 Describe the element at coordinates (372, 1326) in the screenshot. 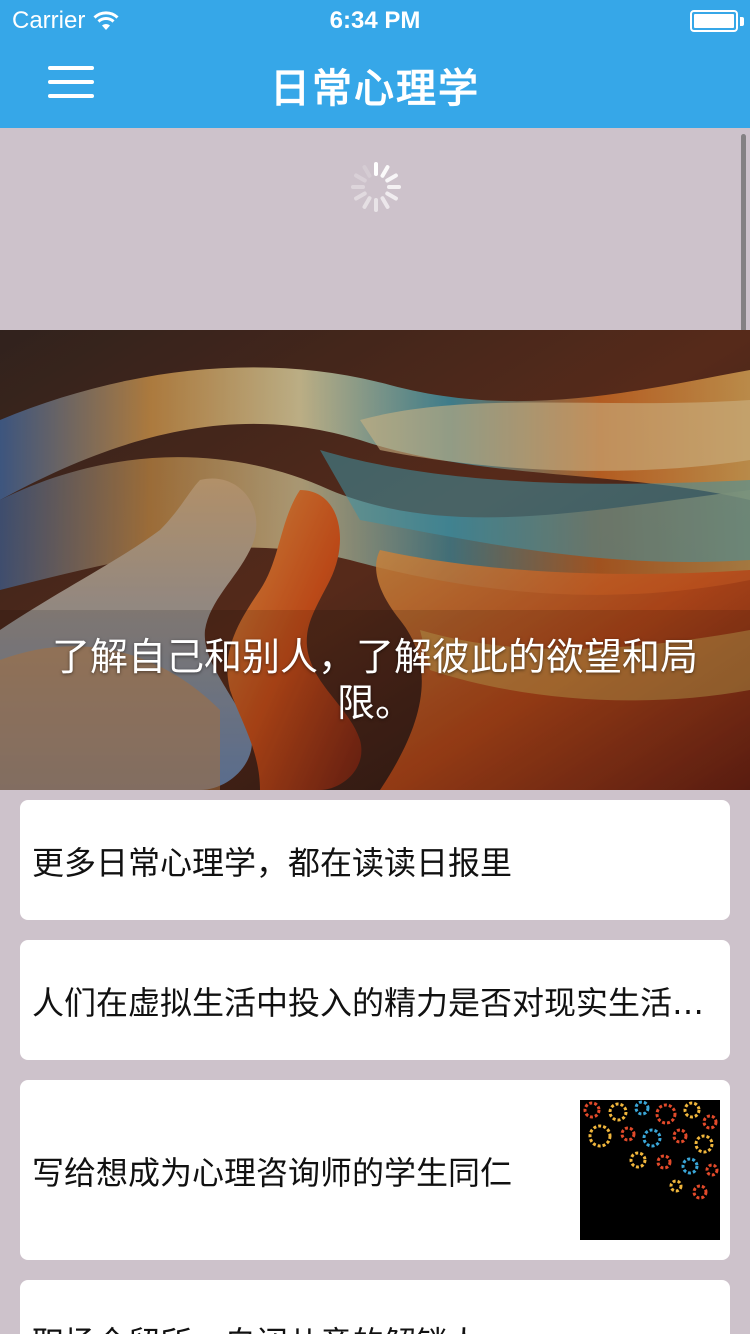

I see `article-title: 职场全留所，自闭儿童的解锁人` at that location.